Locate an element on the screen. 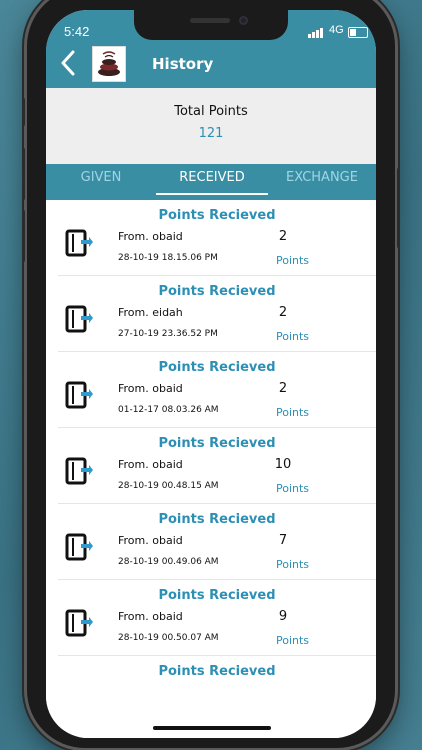  total-points-panel: Total Points 121 is located at coordinates (211, 126).